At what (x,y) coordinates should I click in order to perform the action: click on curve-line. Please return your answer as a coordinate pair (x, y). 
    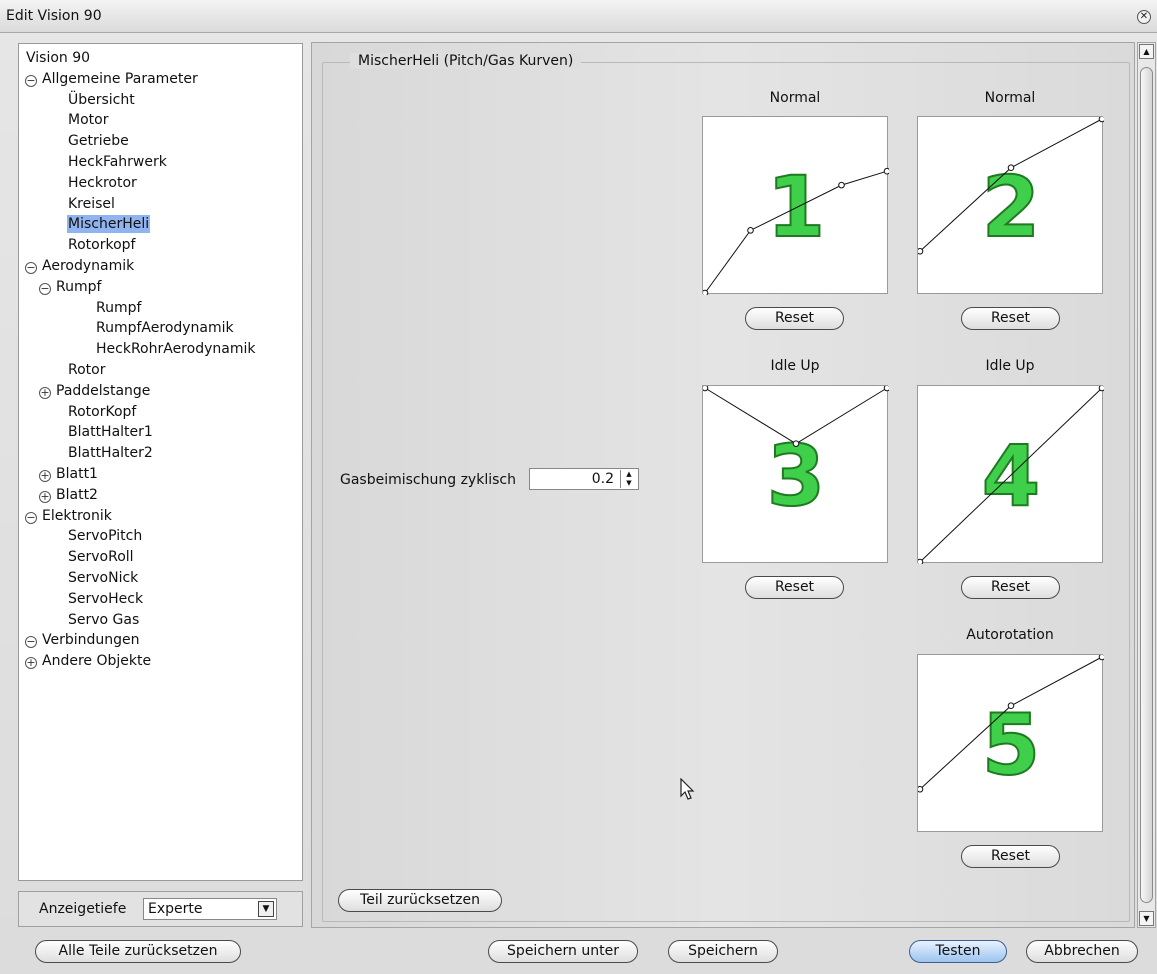
    Looking at the image, I should click on (1011, 475).